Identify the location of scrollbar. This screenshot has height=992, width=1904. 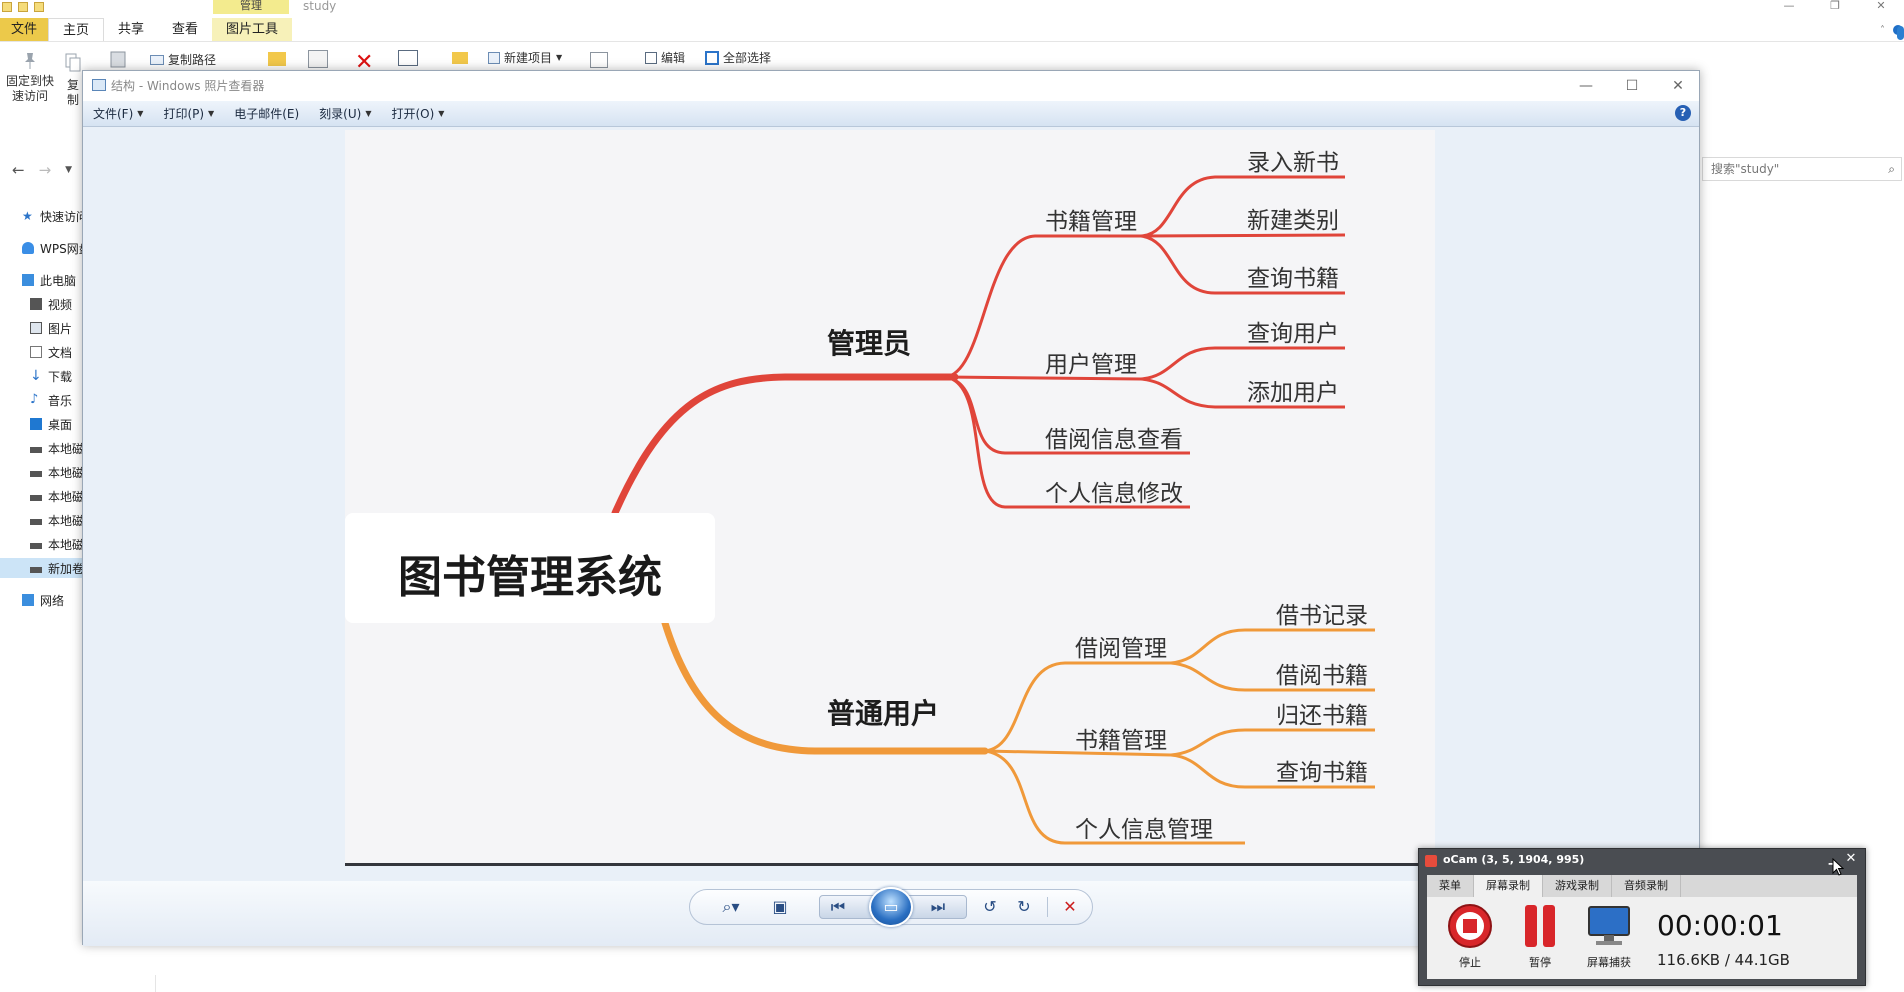
(1900, 20).